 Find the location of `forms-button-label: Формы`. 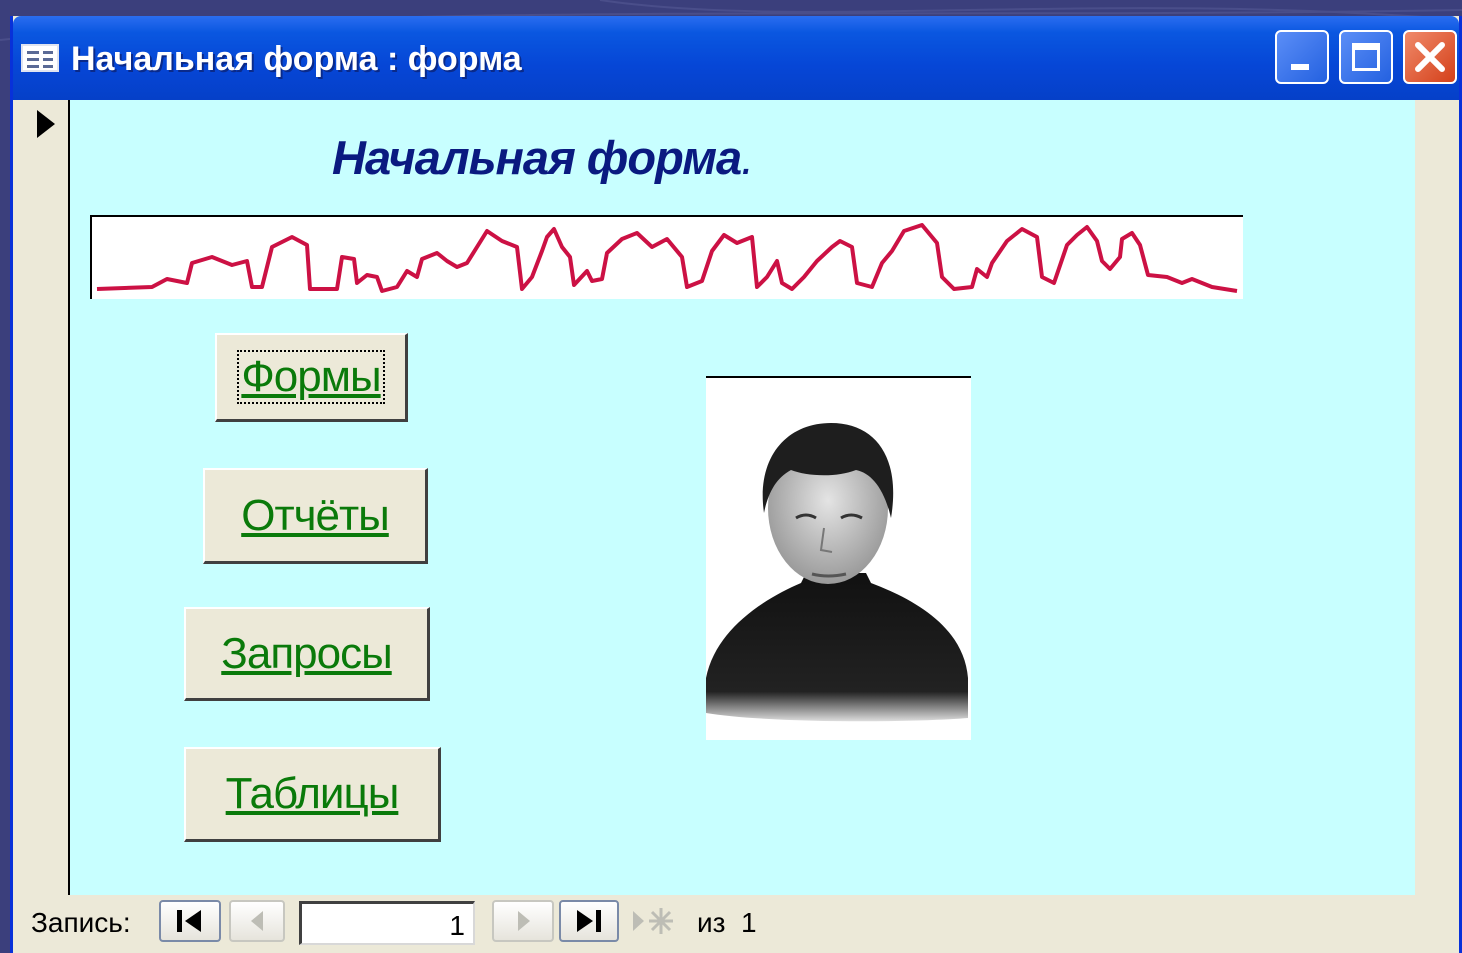

forms-button-label: Формы is located at coordinates (311, 377).